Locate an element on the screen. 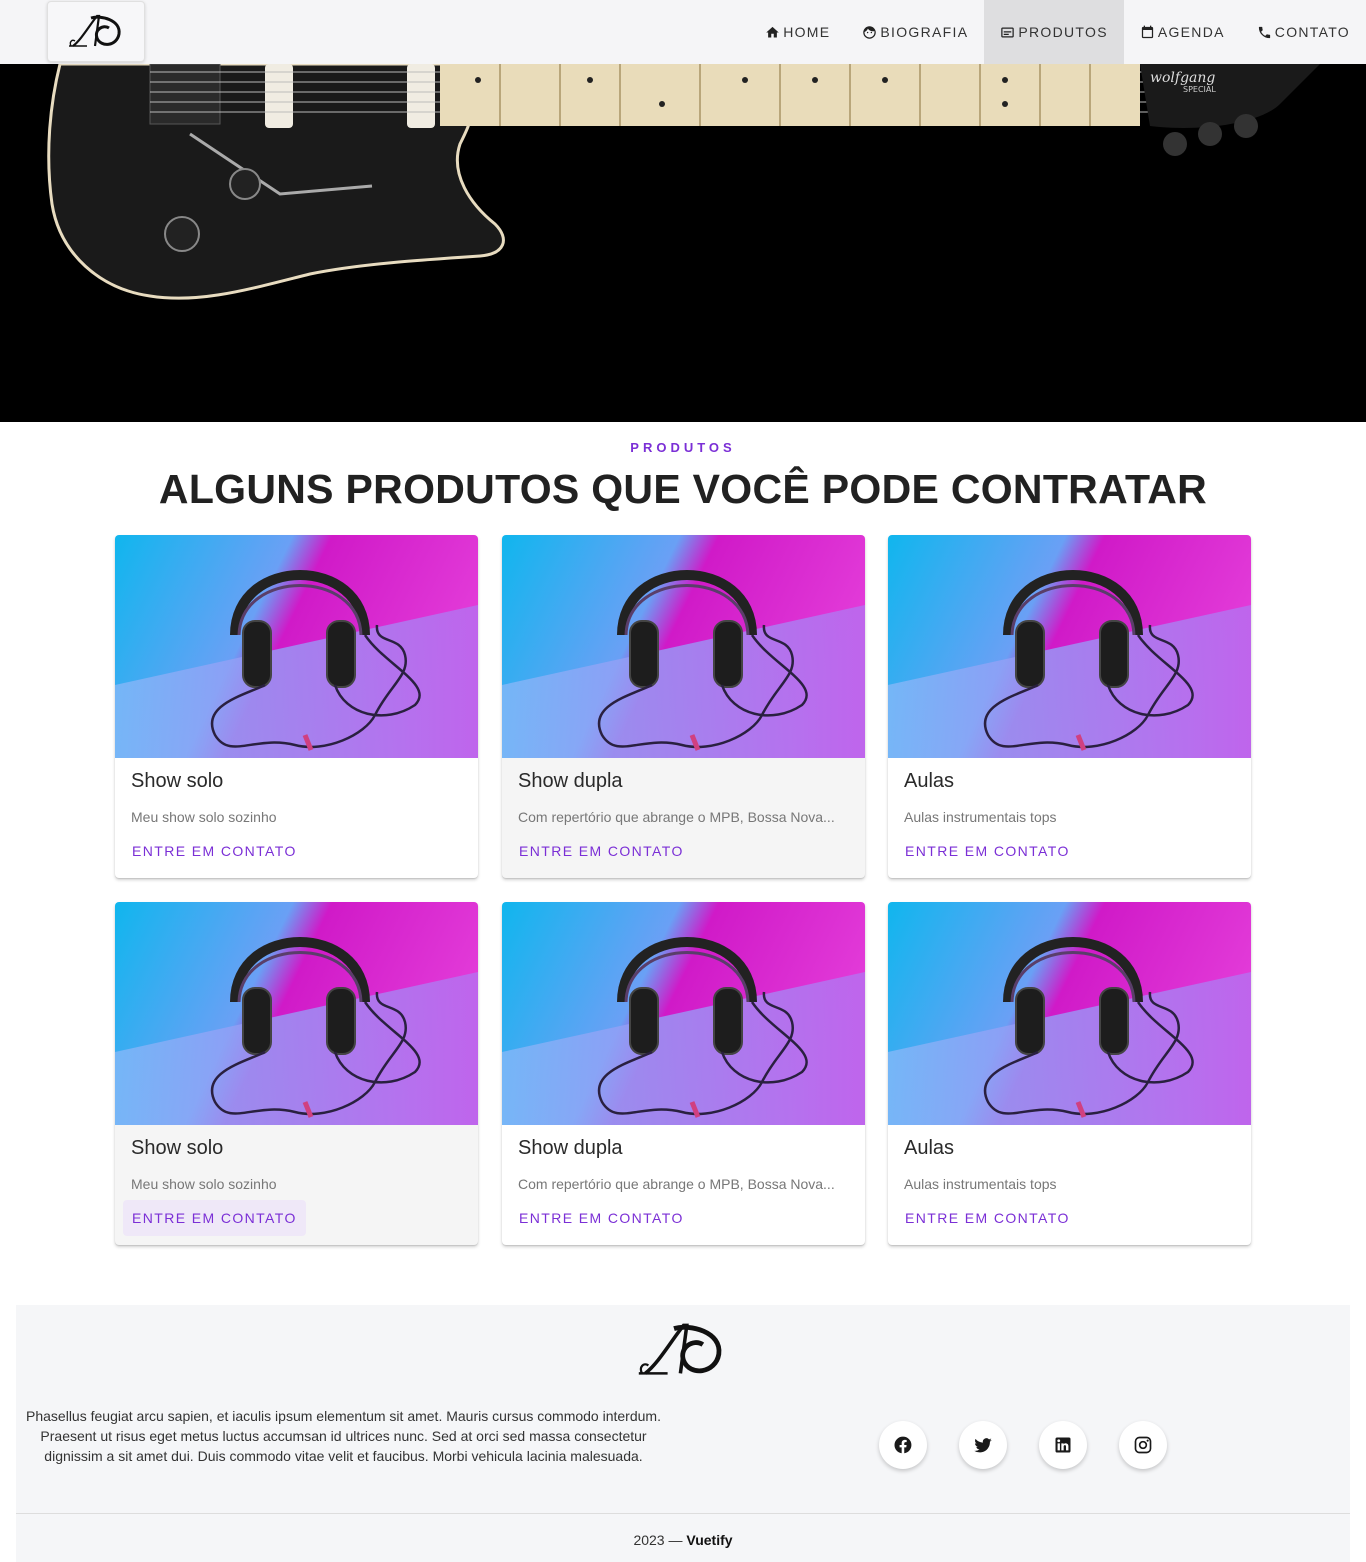 Image resolution: width=1366 pixels, height=1562 pixels. footer-brand: Vuetify is located at coordinates (709, 1540).